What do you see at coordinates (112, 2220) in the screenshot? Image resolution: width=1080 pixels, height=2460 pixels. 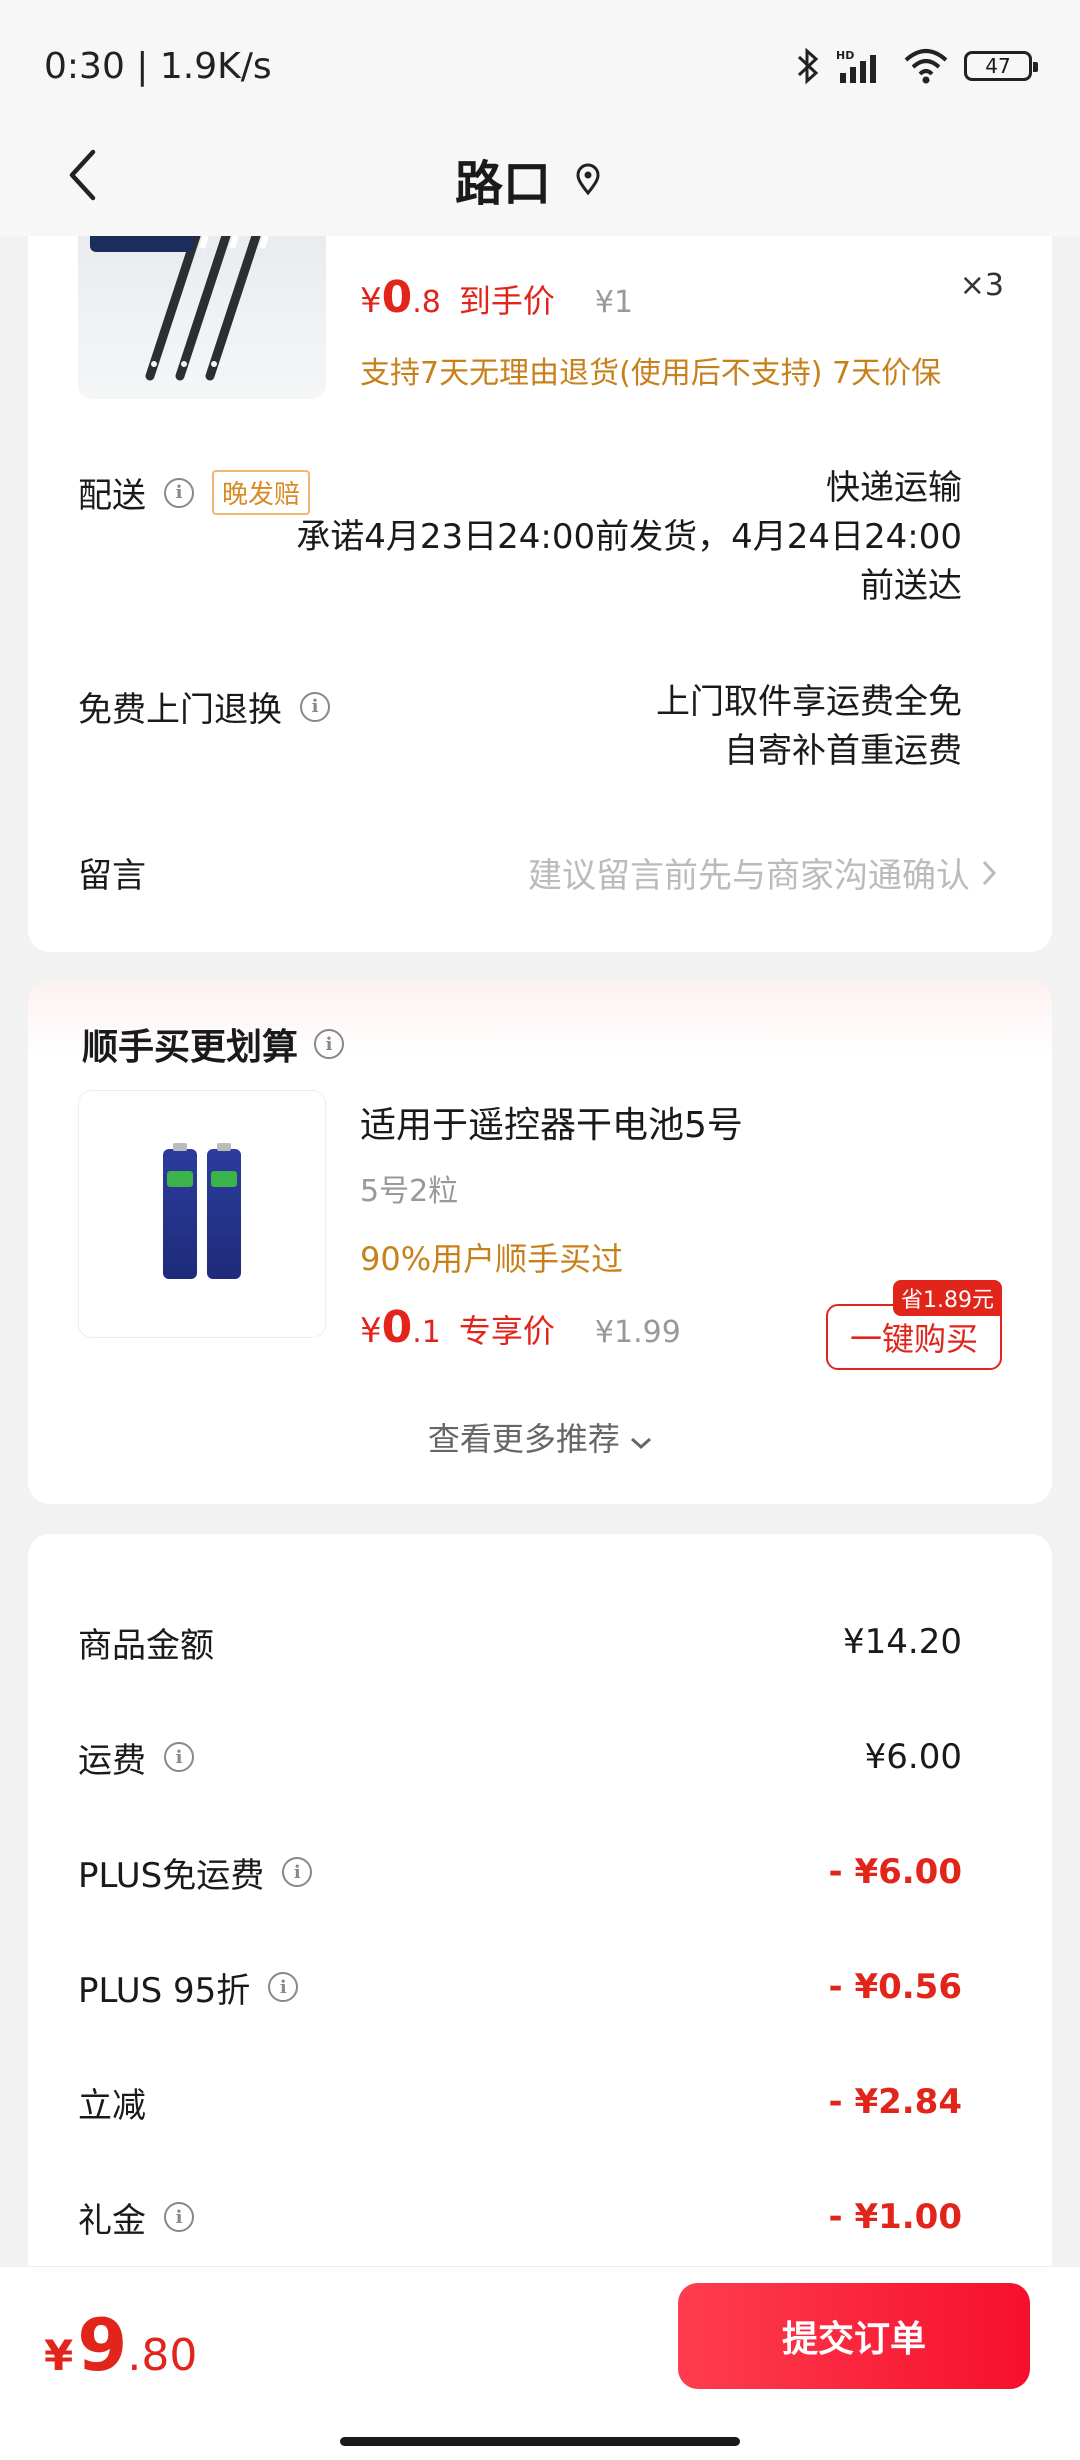 I see `fee-label: 礼金` at bounding box center [112, 2220].